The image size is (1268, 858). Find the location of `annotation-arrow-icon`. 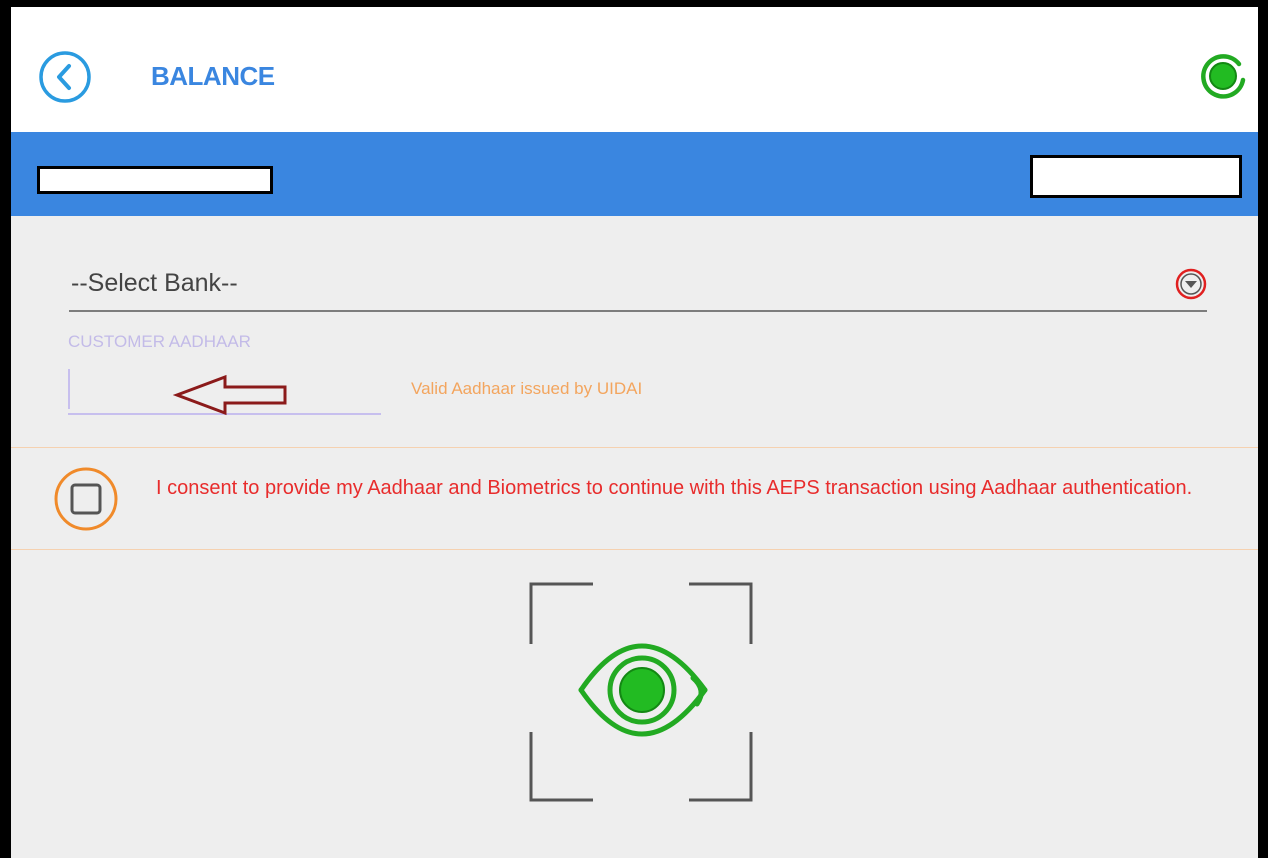

annotation-arrow-icon is located at coordinates (230, 395).